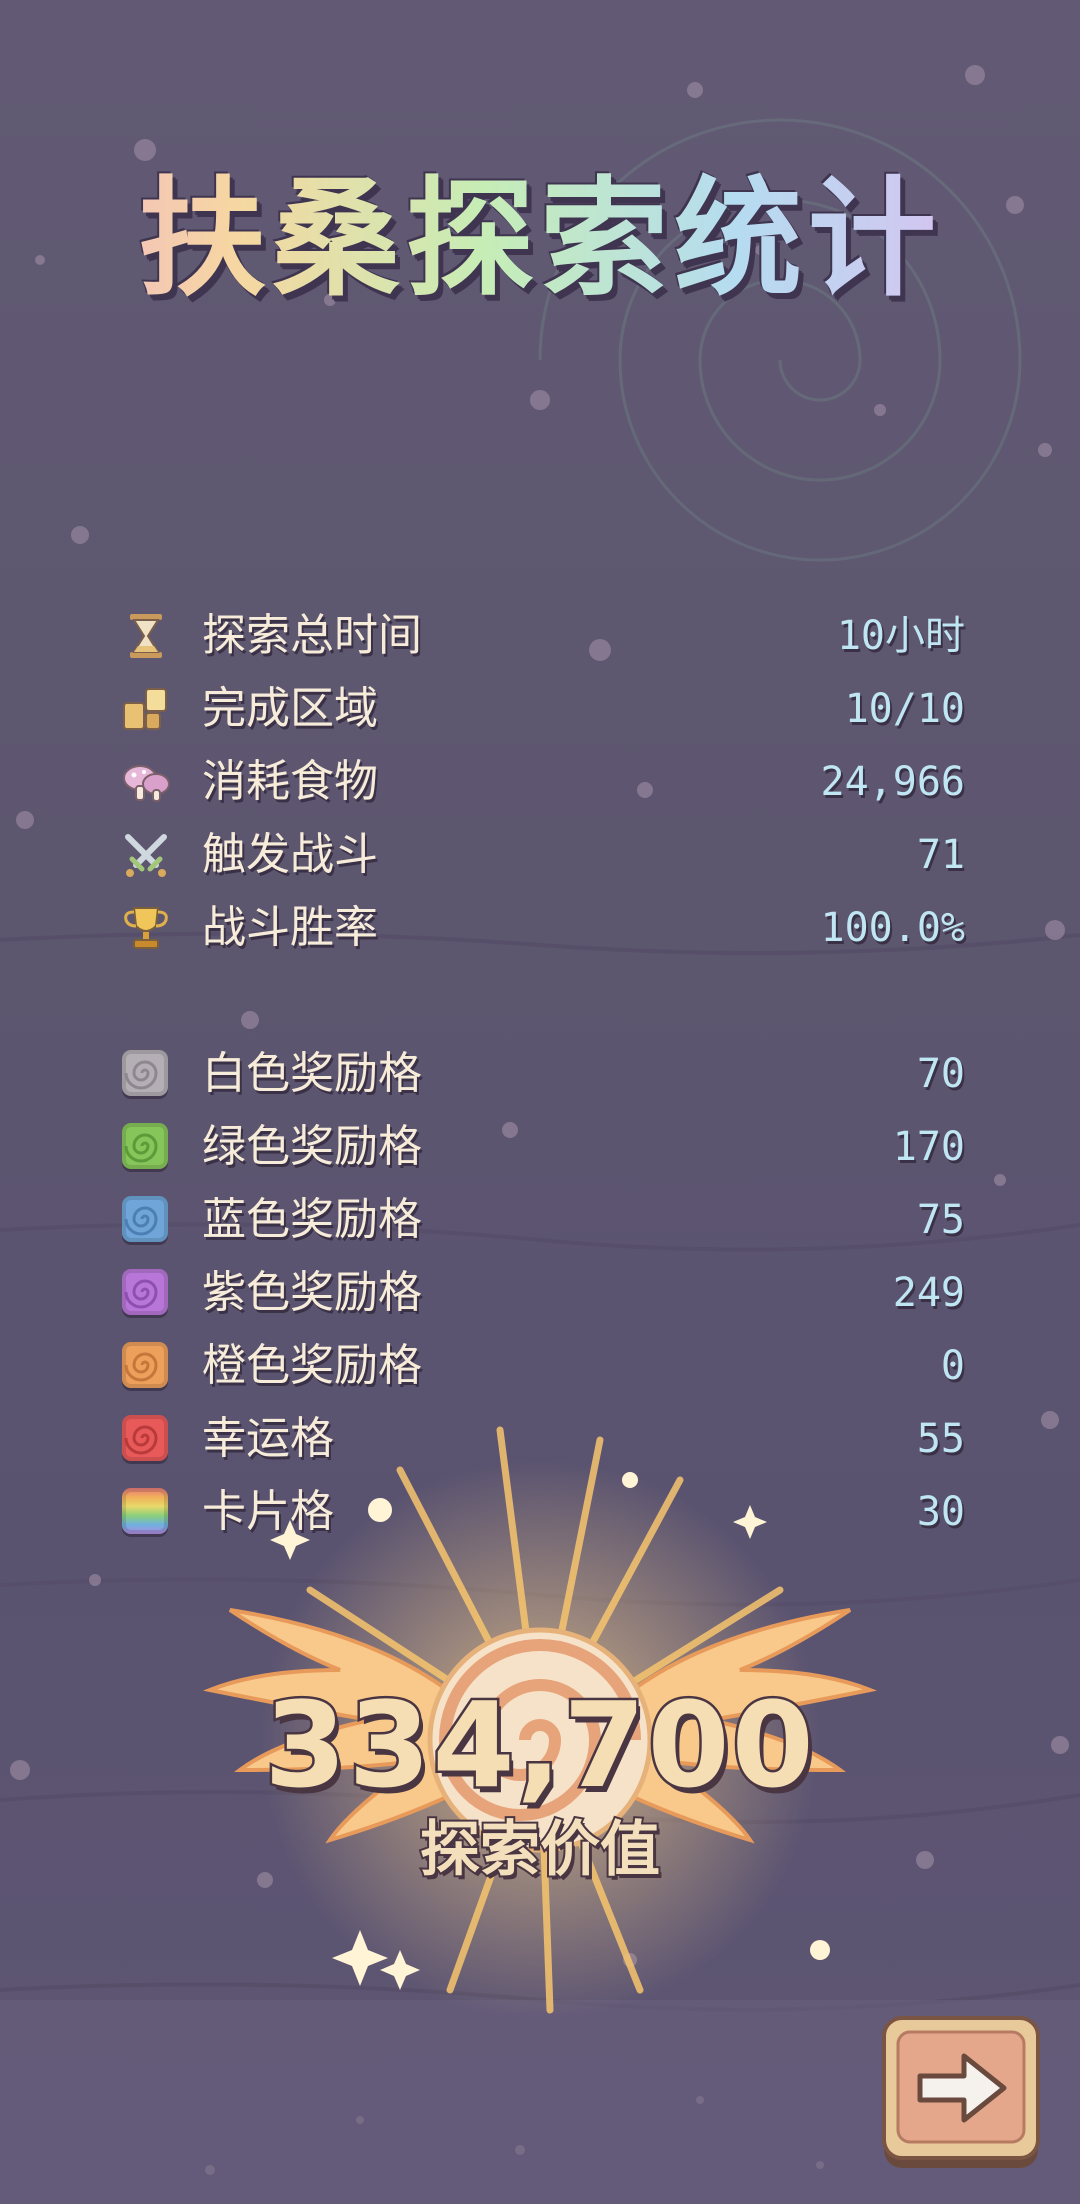 The image size is (1080, 2204). What do you see at coordinates (312, 1365) in the screenshot?
I see `reward-label: 橙色奖励格` at bounding box center [312, 1365].